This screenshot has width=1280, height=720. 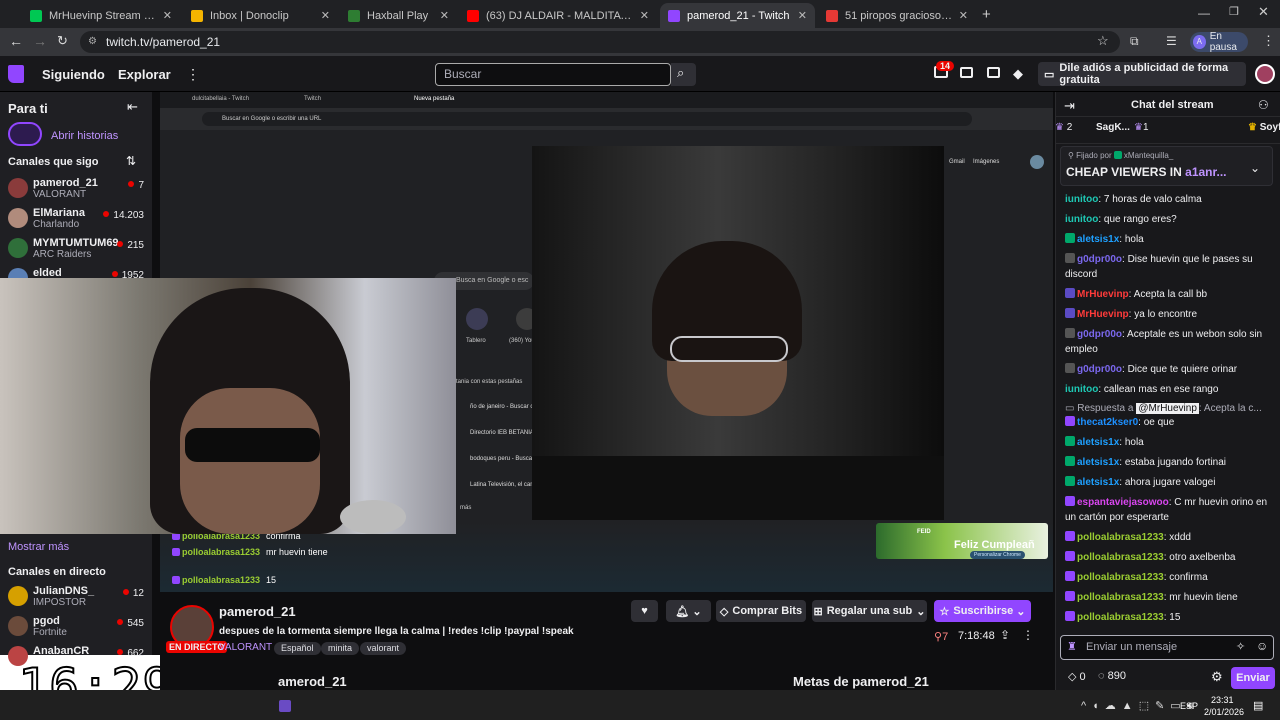 I want to click on show-more-link: Mostrar más, so click(x=38, y=547).